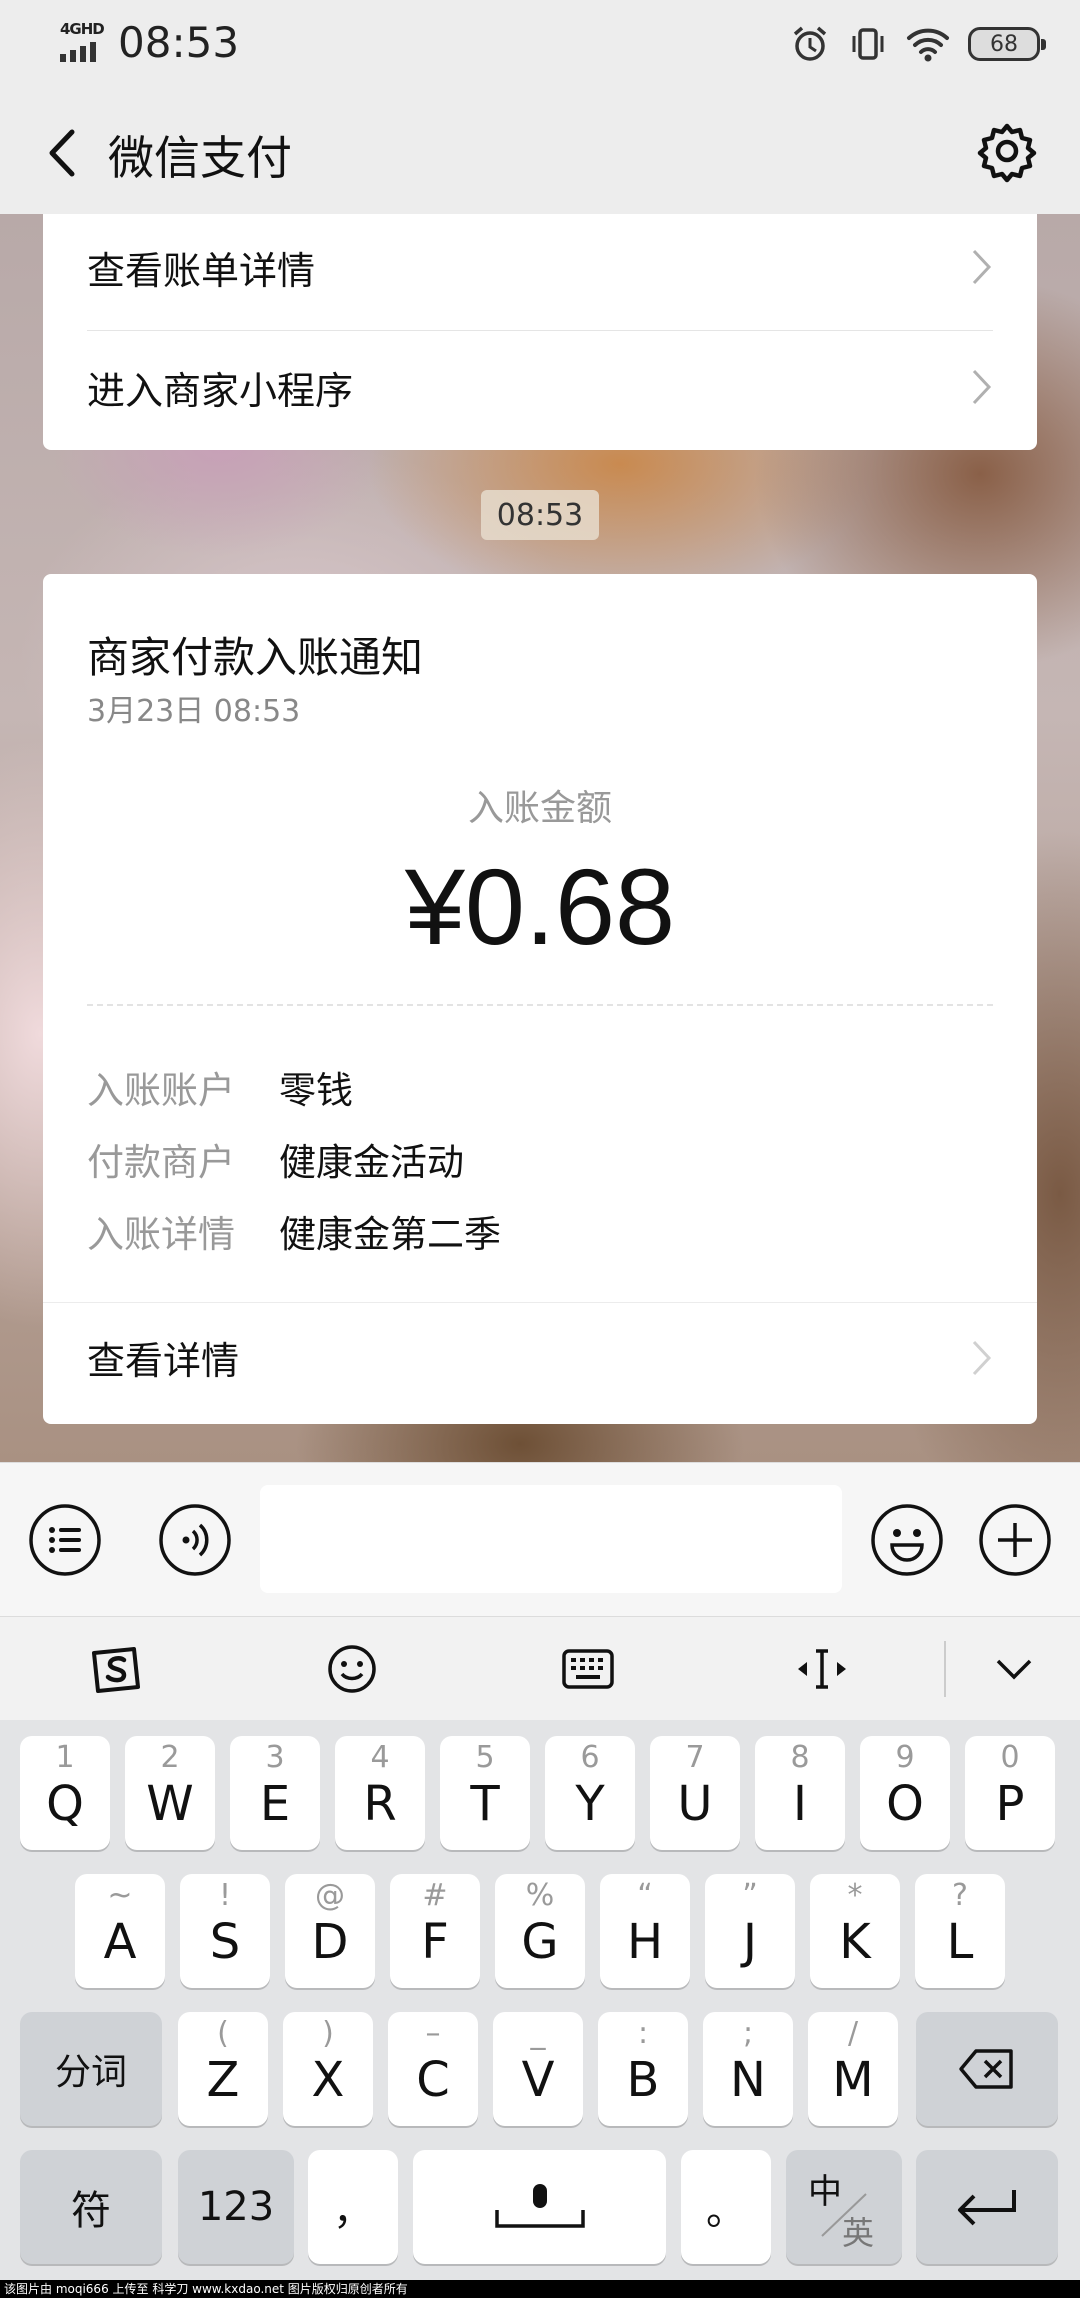 This screenshot has height=2298, width=1080. Describe the element at coordinates (255, 657) in the screenshot. I see `notice-title: 商家付款入账通知` at that location.